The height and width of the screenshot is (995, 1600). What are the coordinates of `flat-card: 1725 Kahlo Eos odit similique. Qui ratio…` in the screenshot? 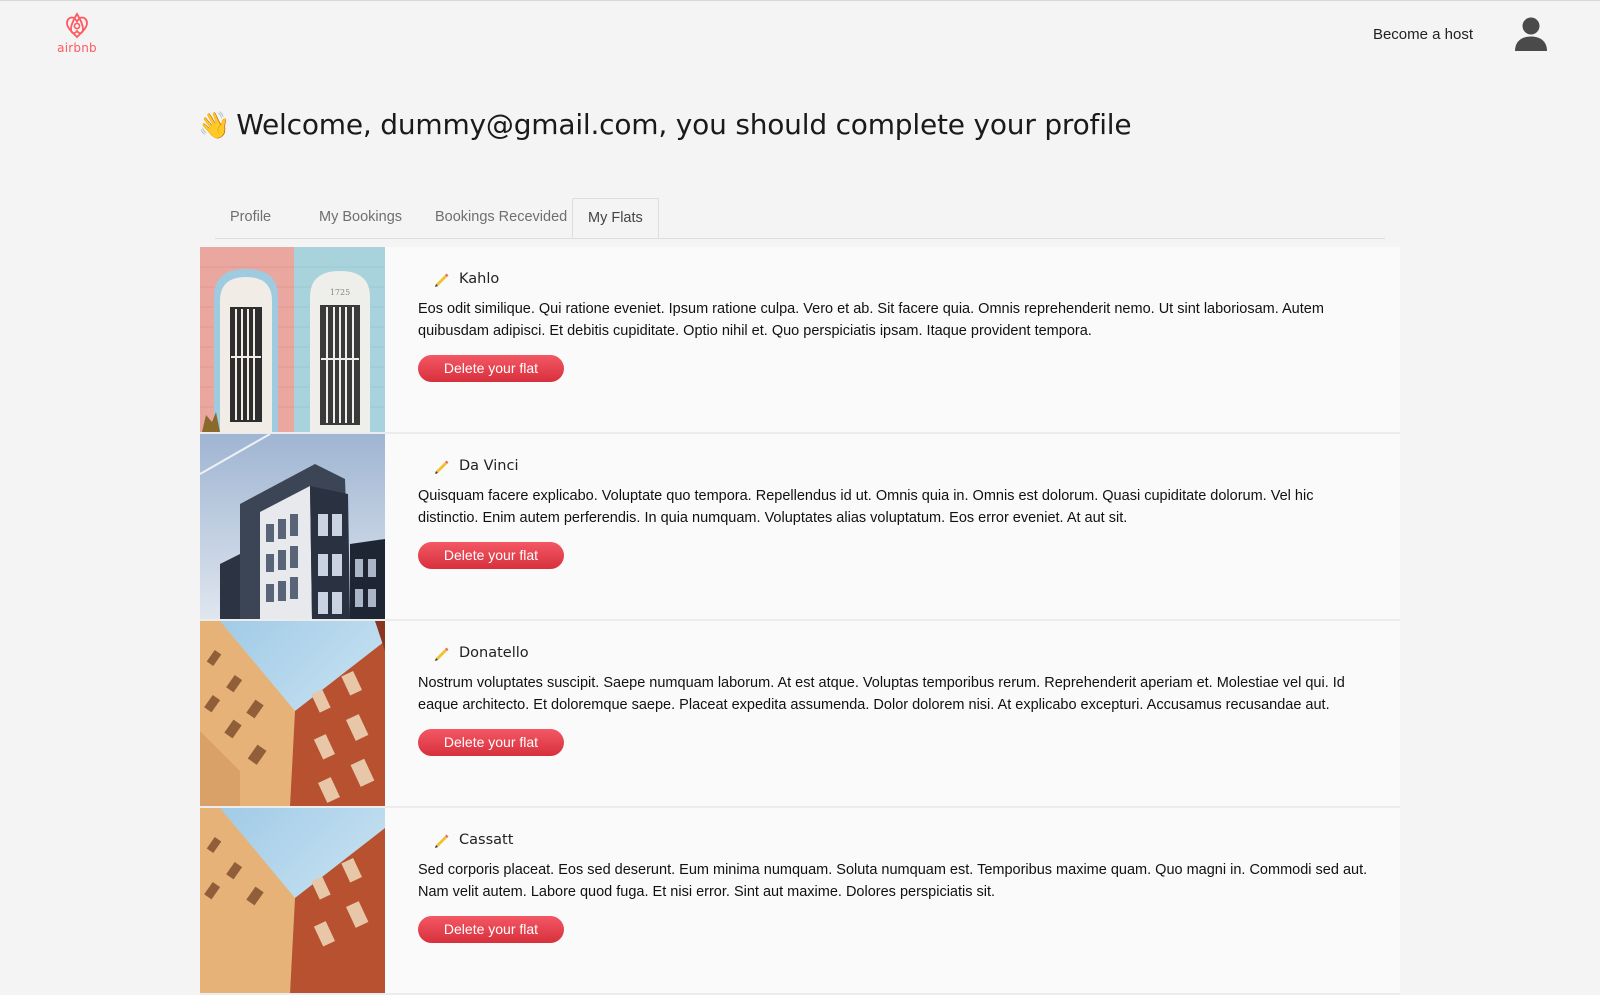 It's located at (800, 340).